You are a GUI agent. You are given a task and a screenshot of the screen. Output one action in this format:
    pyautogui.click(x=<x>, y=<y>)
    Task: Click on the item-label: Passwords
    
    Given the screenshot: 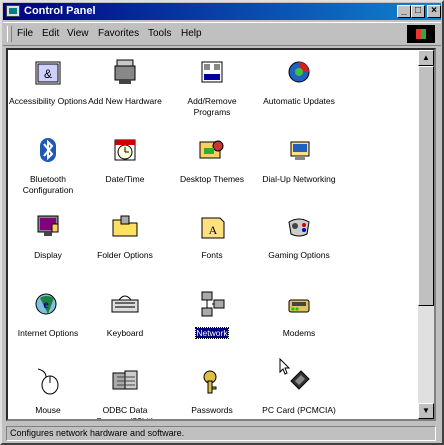 What is the action you would take?
    pyautogui.click(x=212, y=410)
    